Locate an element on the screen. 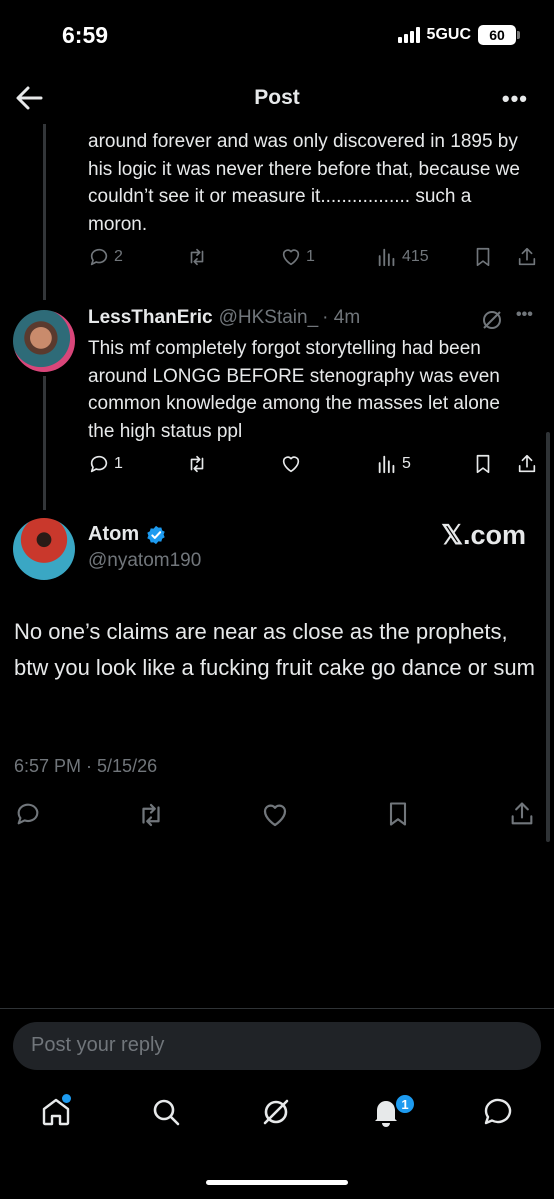 The image size is (554, 1199). views-count: 415 is located at coordinates (415, 256).